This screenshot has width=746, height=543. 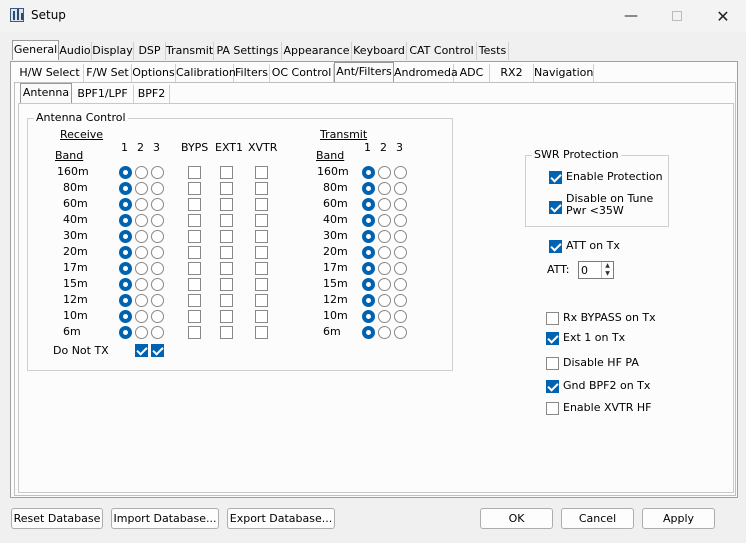 I want to click on spin-down-icon: ▼, so click(x=607, y=274).